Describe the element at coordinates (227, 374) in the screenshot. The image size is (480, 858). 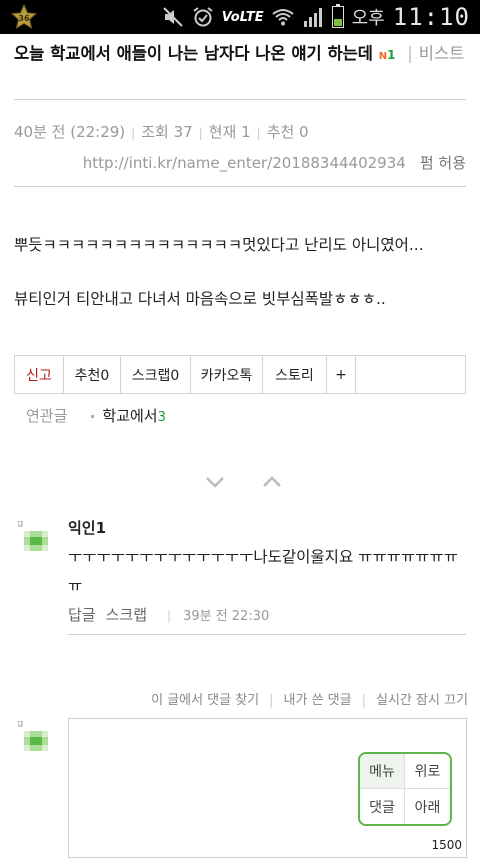
I see `kakaotalk-share-button: 카카오톡` at that location.